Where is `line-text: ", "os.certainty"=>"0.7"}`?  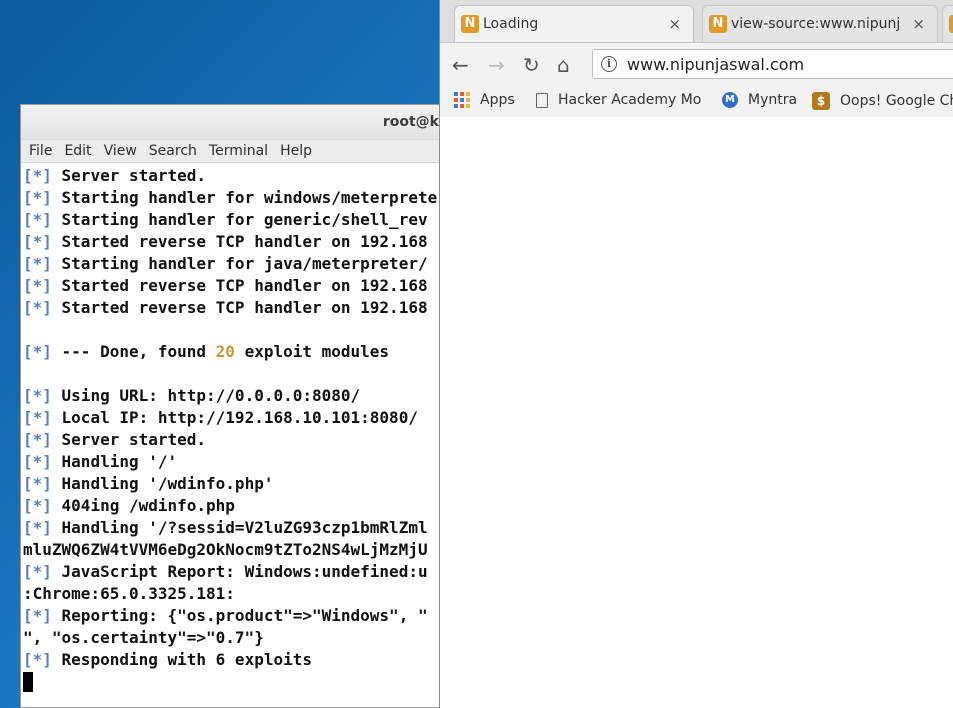
line-text: ", "os.certainty"=>"0.7"} is located at coordinates (143, 637).